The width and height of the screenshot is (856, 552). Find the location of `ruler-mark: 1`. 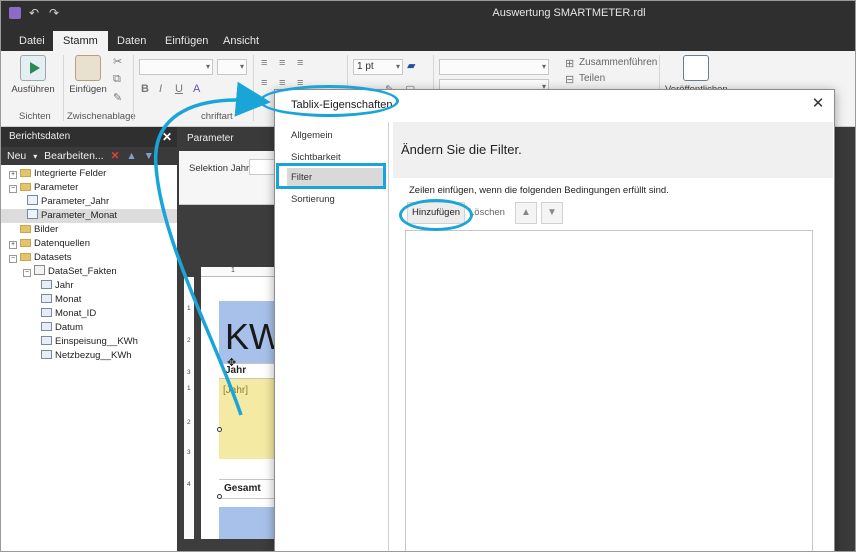

ruler-mark: 1 is located at coordinates (233, 270).